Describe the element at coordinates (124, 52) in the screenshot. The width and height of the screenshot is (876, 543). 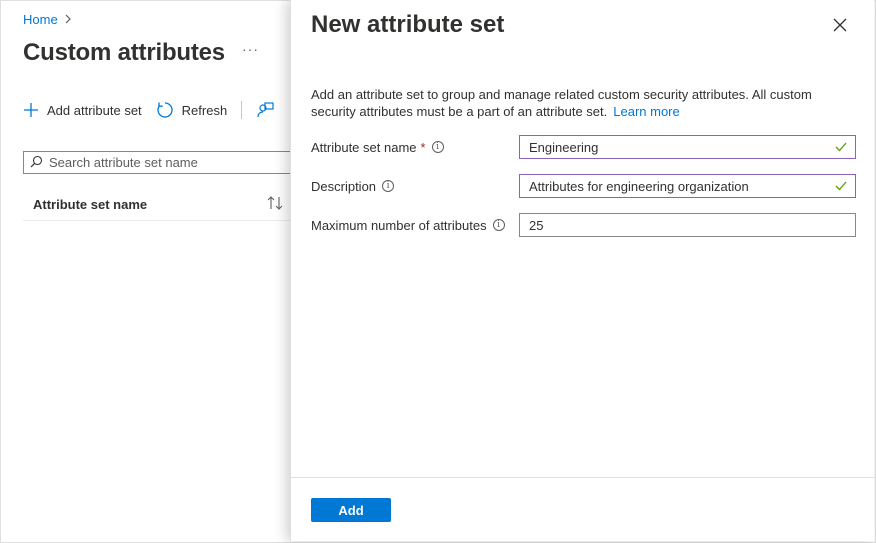
I see `page-title: Custom attributes` at that location.